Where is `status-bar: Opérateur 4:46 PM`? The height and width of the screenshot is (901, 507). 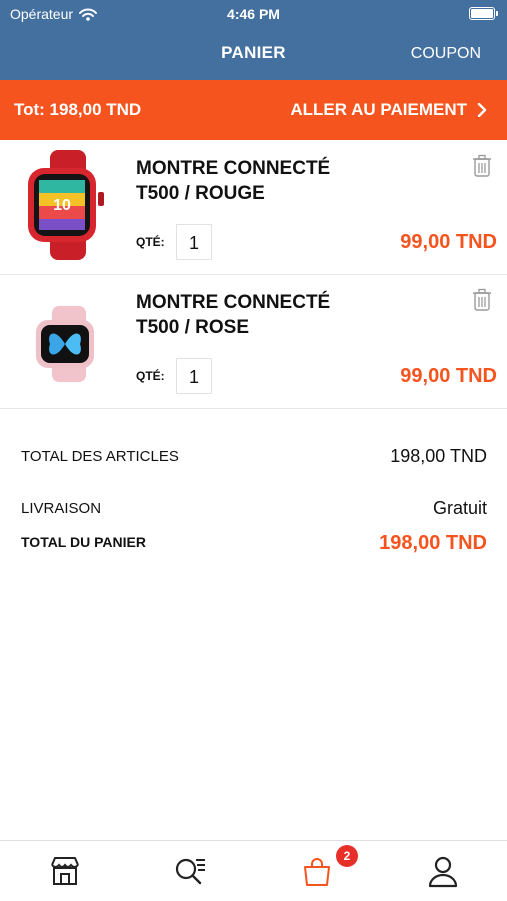
status-bar: Opérateur 4:46 PM is located at coordinates (253, 14).